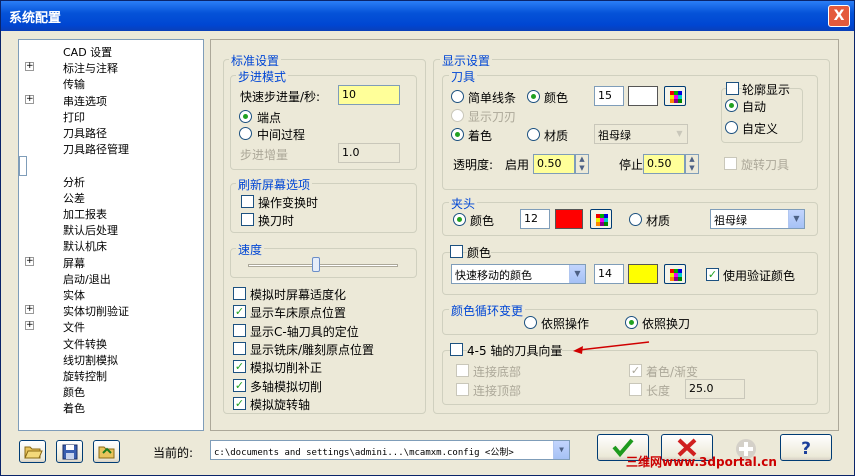  Describe the element at coordinates (530, 322) in the screenshot. I see `by-op-radio` at that location.